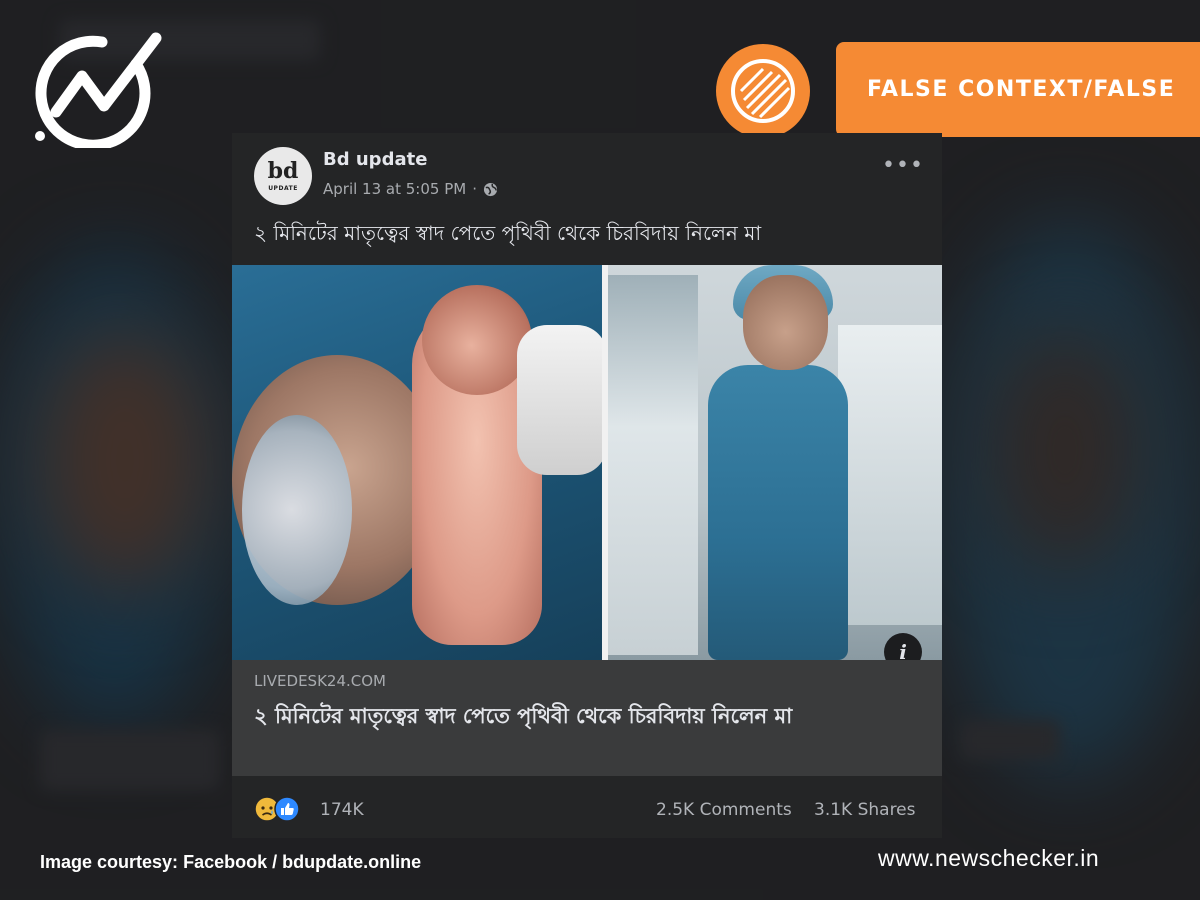 The image size is (1200, 900). What do you see at coordinates (775, 462) in the screenshot?
I see `doctor-photo` at bounding box center [775, 462].